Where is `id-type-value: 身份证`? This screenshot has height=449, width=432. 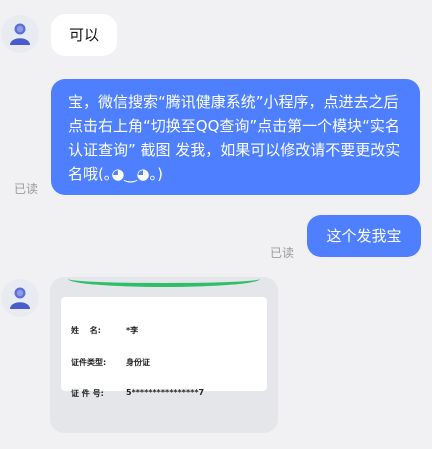
id-type-value: 身份证 is located at coordinates (138, 362).